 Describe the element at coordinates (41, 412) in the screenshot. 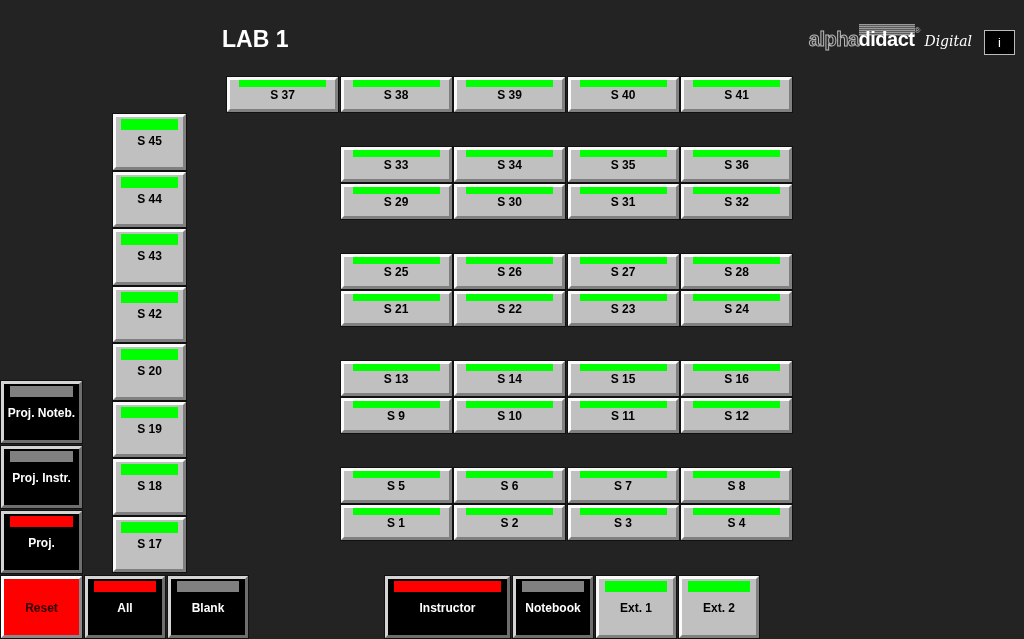

I see `control-button: Proj. Noteb.` at that location.